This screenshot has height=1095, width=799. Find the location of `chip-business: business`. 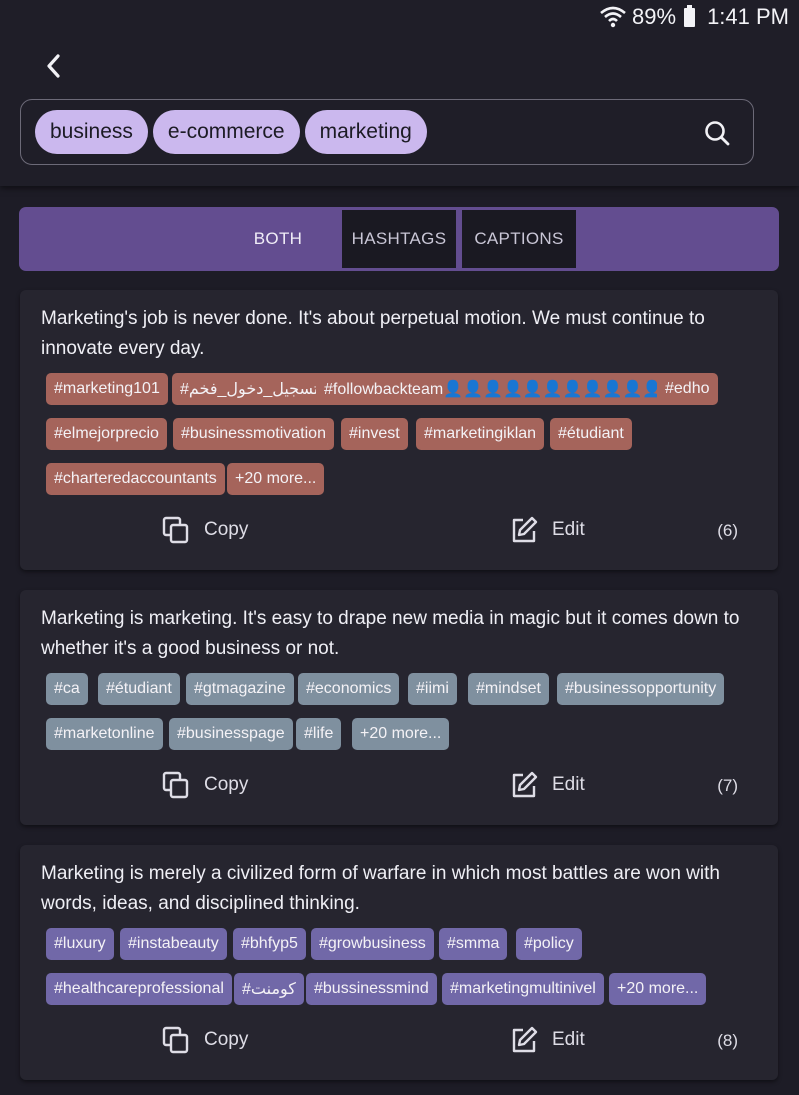

chip-business: business is located at coordinates (91, 132).